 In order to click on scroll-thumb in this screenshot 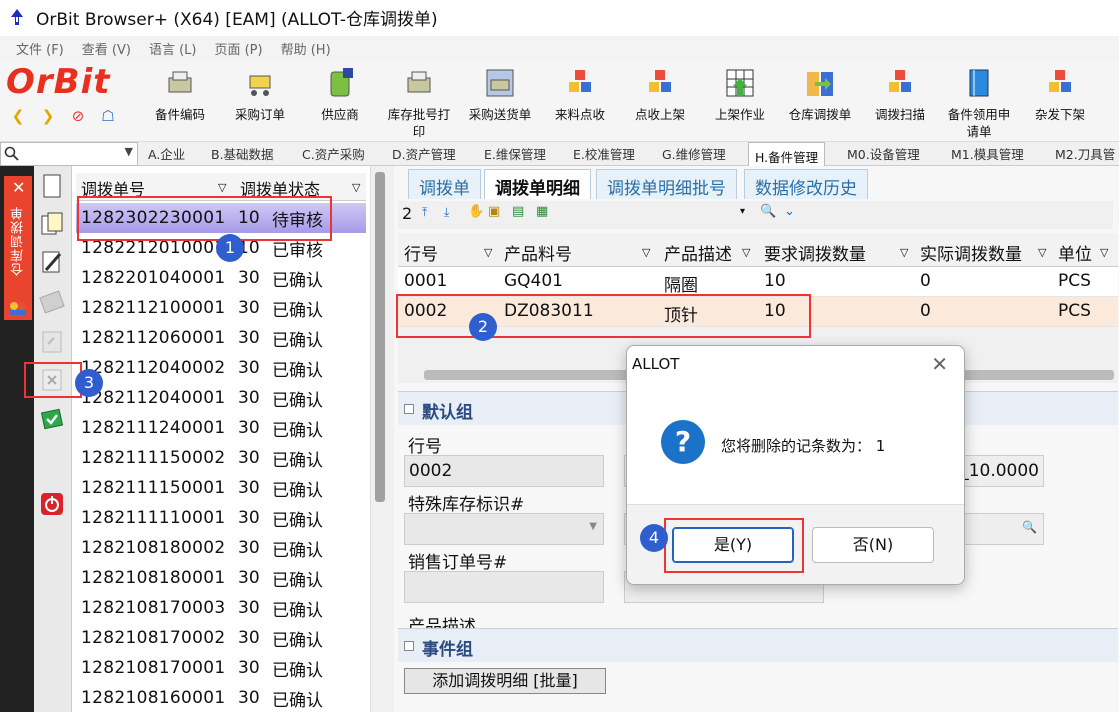, I will do `click(380, 337)`.